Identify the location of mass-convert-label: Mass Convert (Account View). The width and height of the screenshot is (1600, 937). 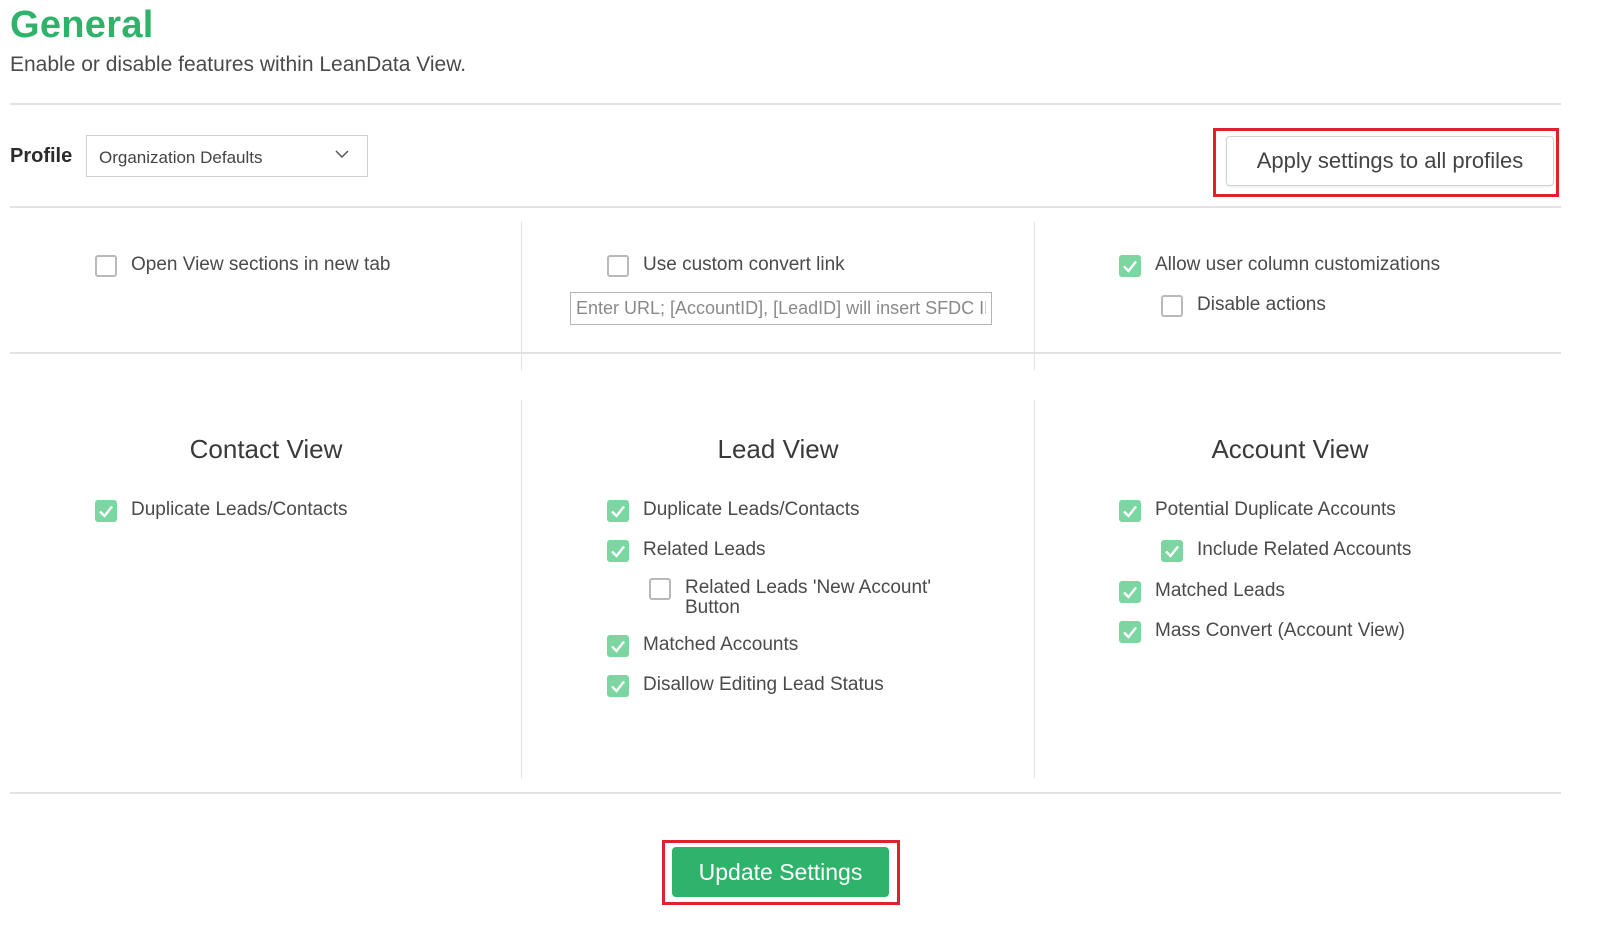
(1280, 630).